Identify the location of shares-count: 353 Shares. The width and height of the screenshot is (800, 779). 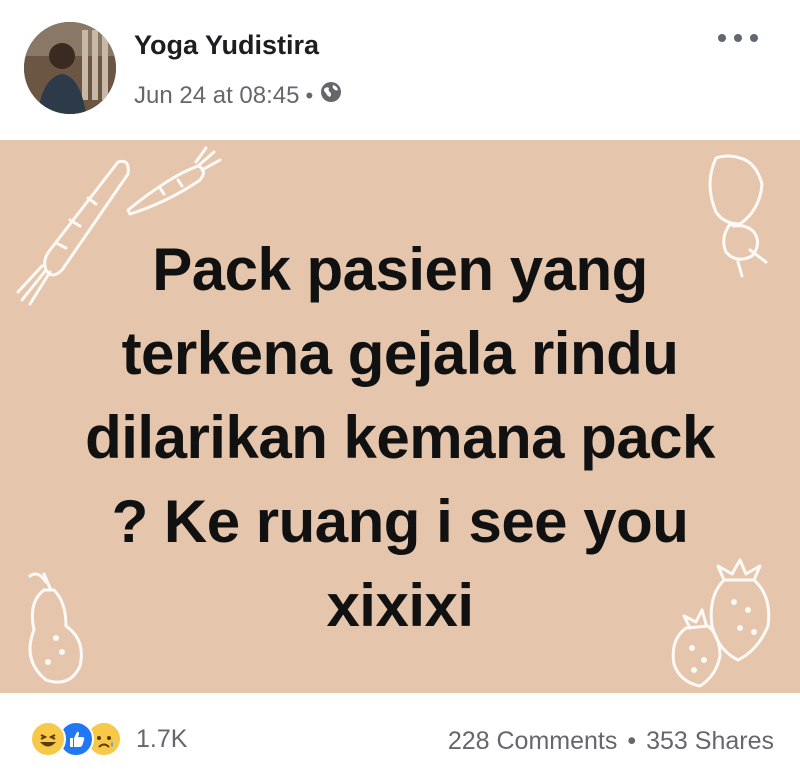
(710, 741).